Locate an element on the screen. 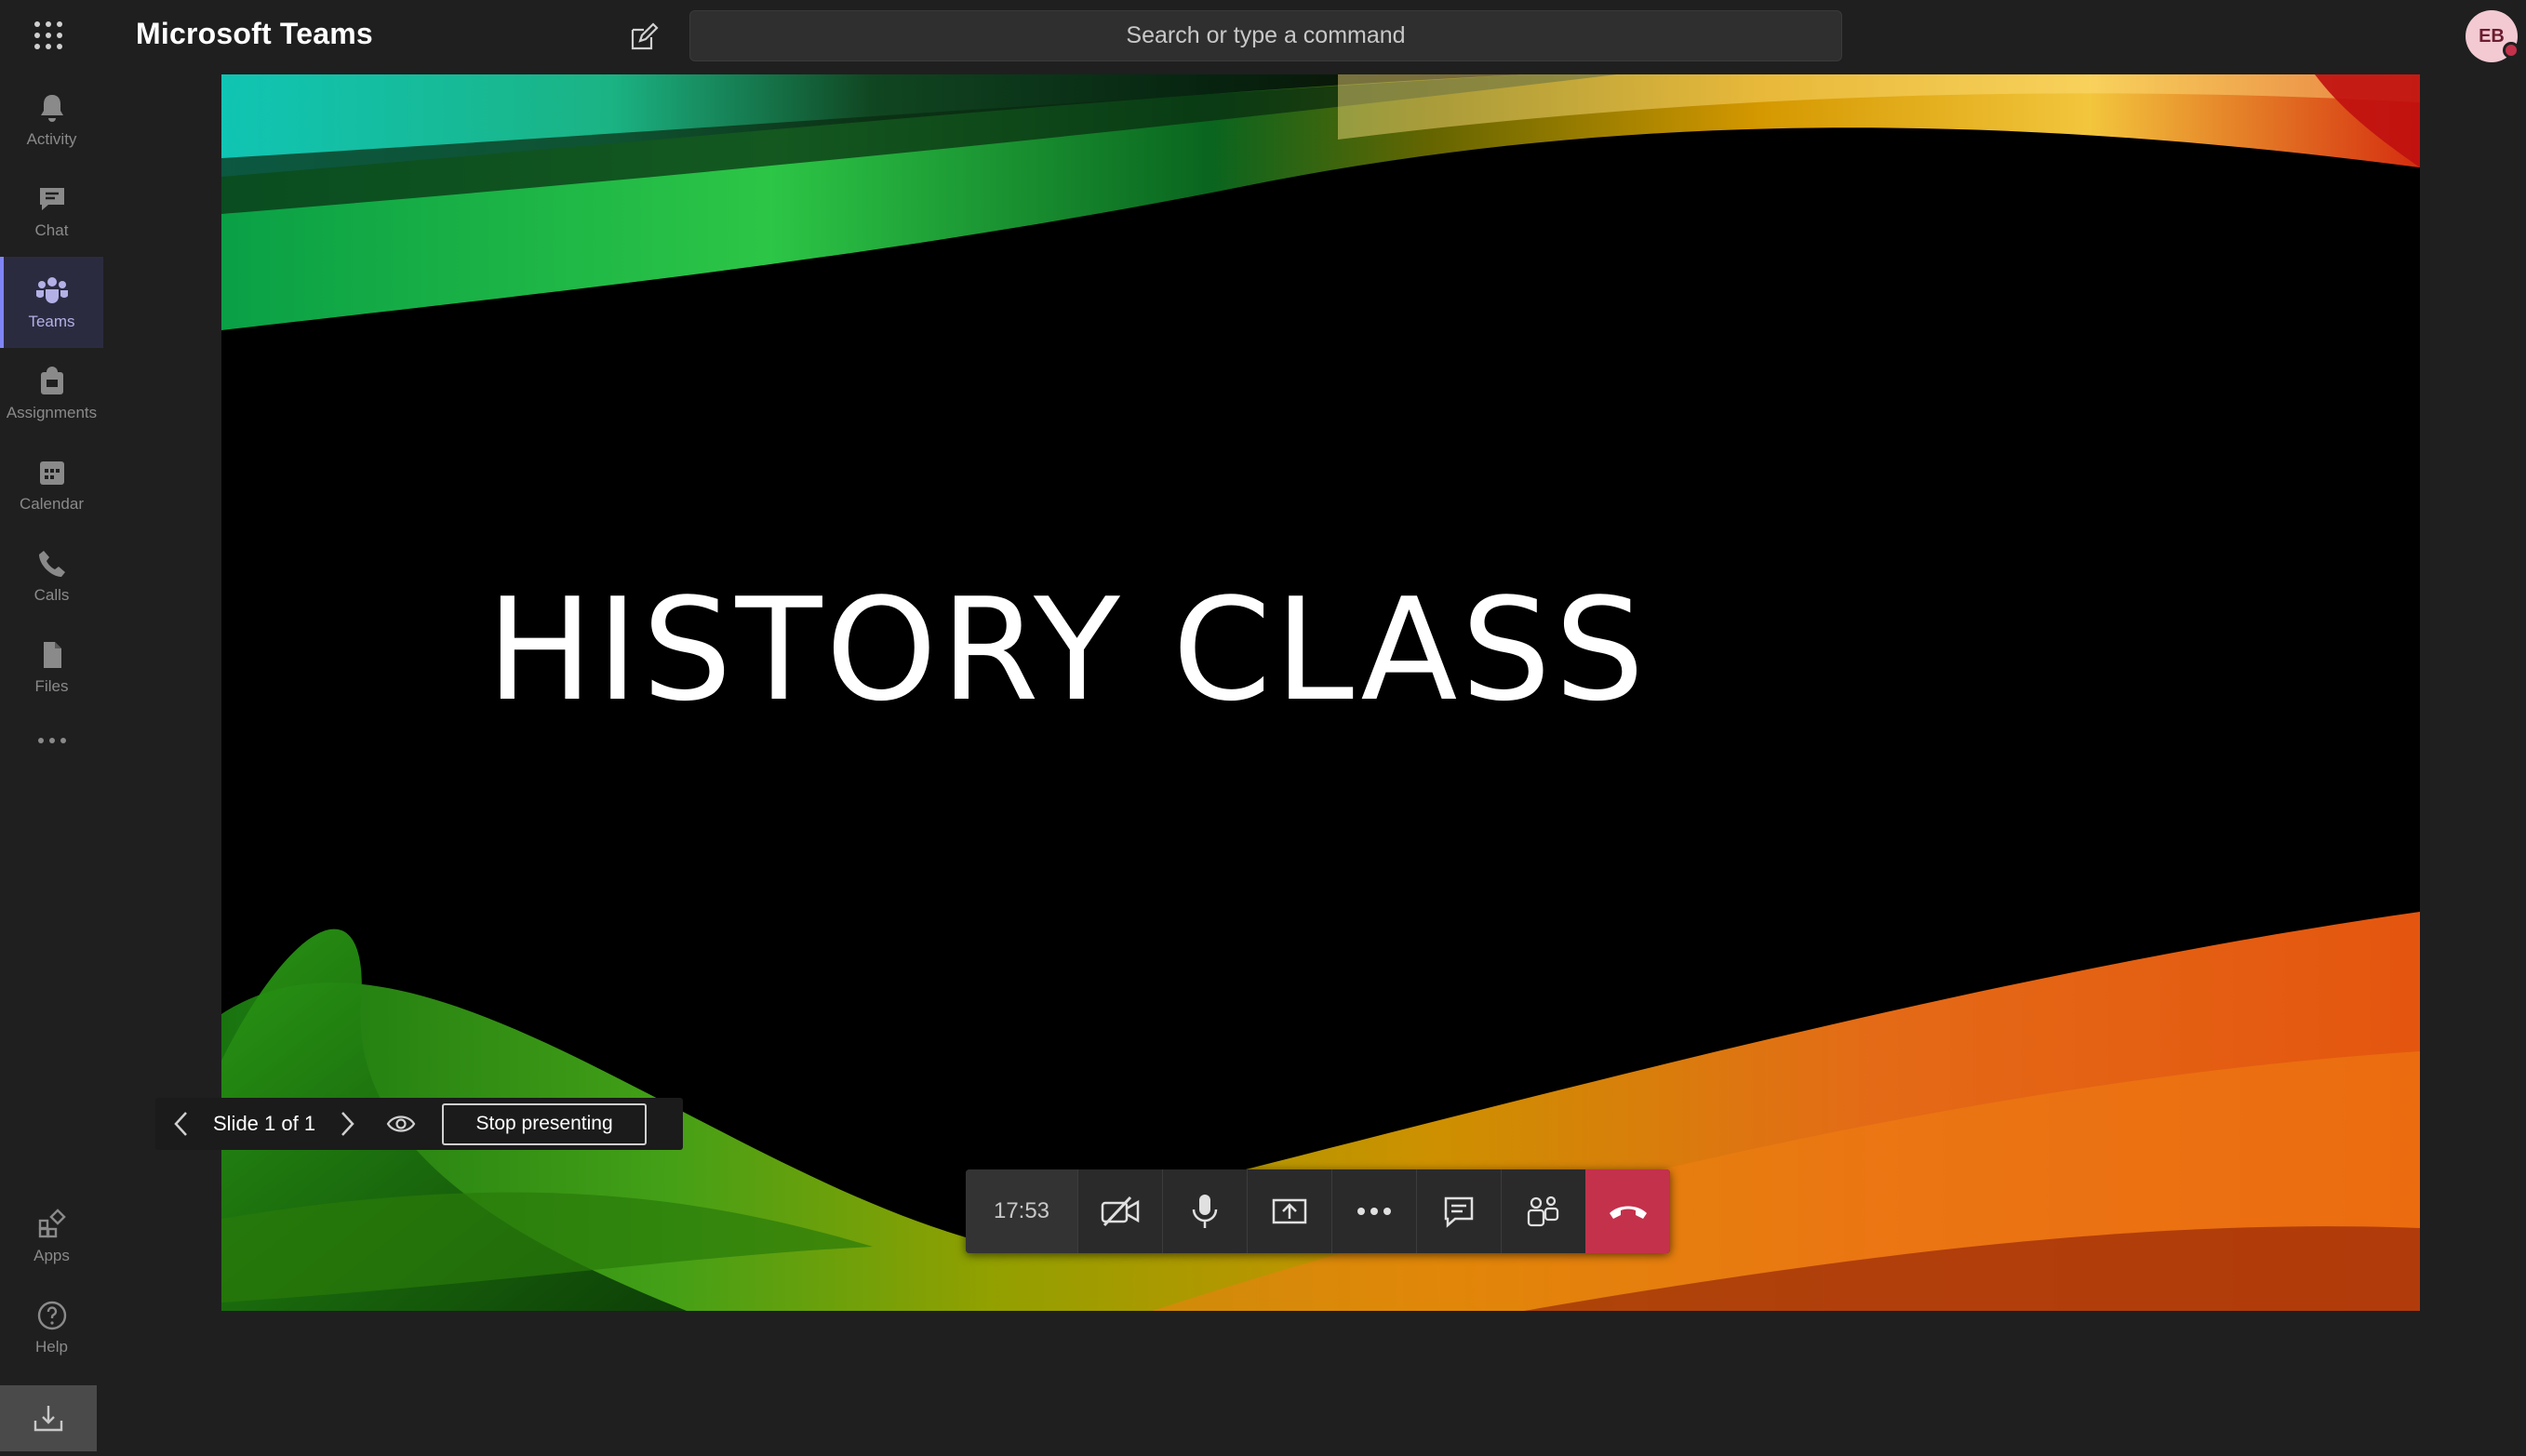  call-timer: 17:53 is located at coordinates (1021, 1211).